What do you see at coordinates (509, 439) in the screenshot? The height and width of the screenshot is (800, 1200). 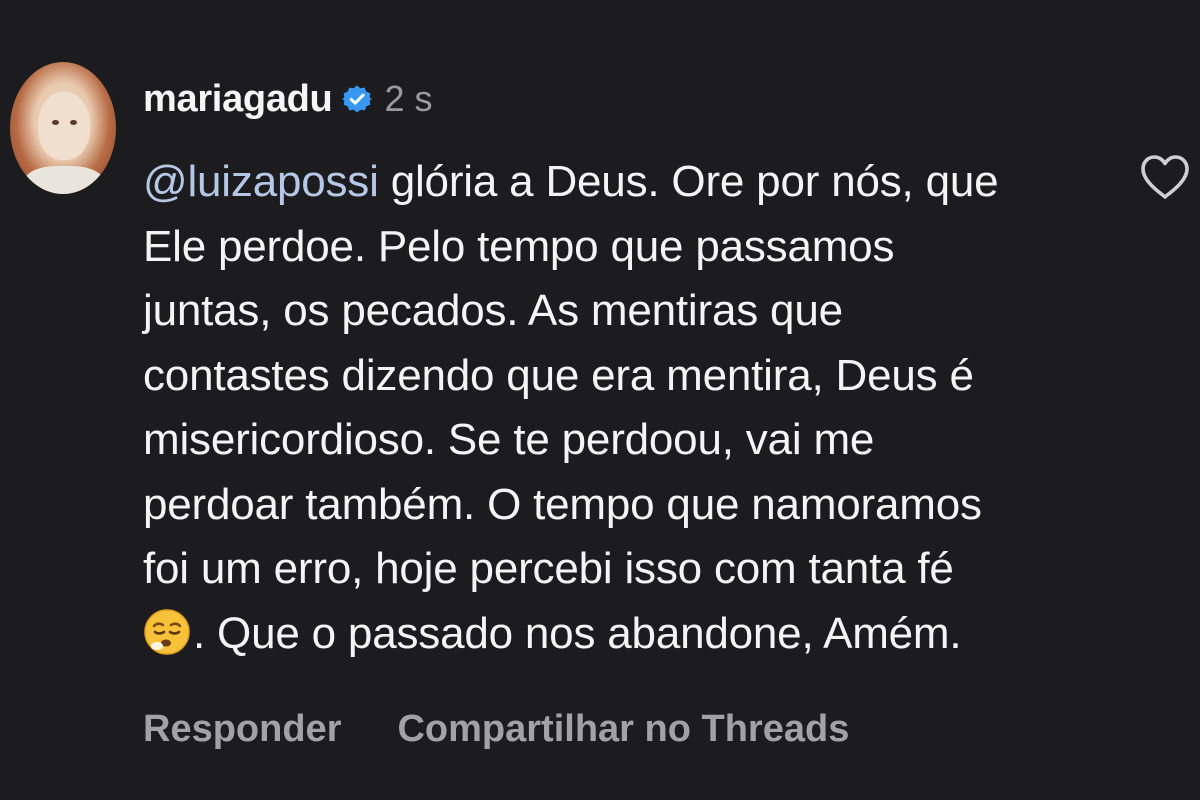 I see `comment-line: misericordioso. Se te perdoou, vai me` at bounding box center [509, 439].